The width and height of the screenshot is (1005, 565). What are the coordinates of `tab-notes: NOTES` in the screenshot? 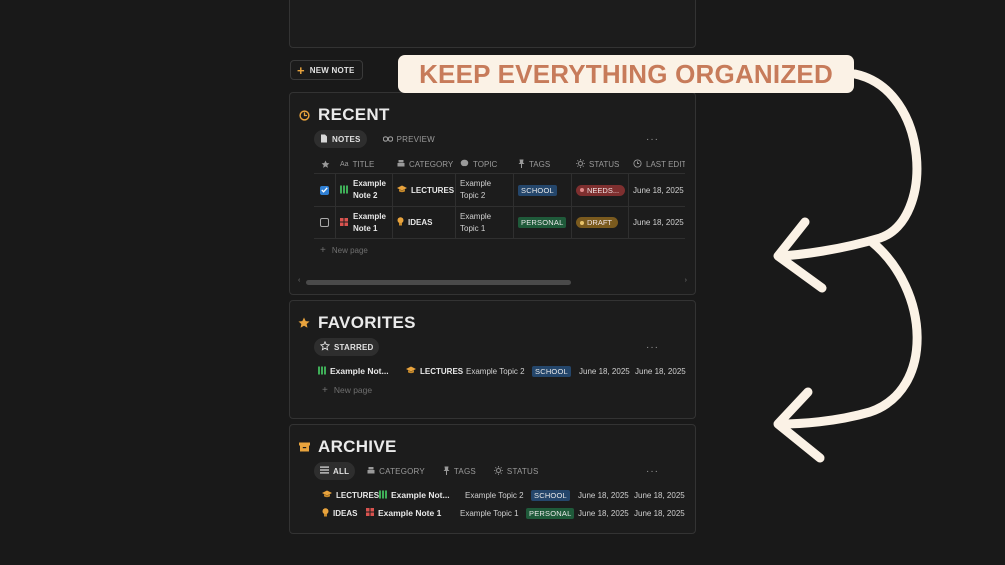 It's located at (340, 139).